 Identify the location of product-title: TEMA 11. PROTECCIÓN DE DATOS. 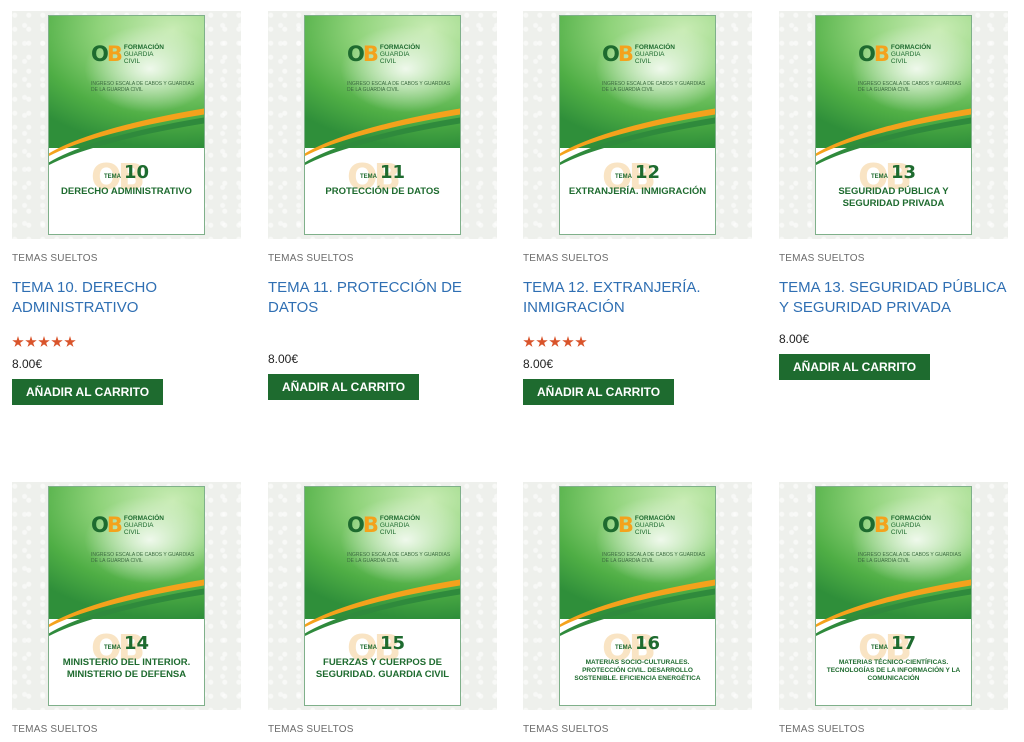
(382, 298).